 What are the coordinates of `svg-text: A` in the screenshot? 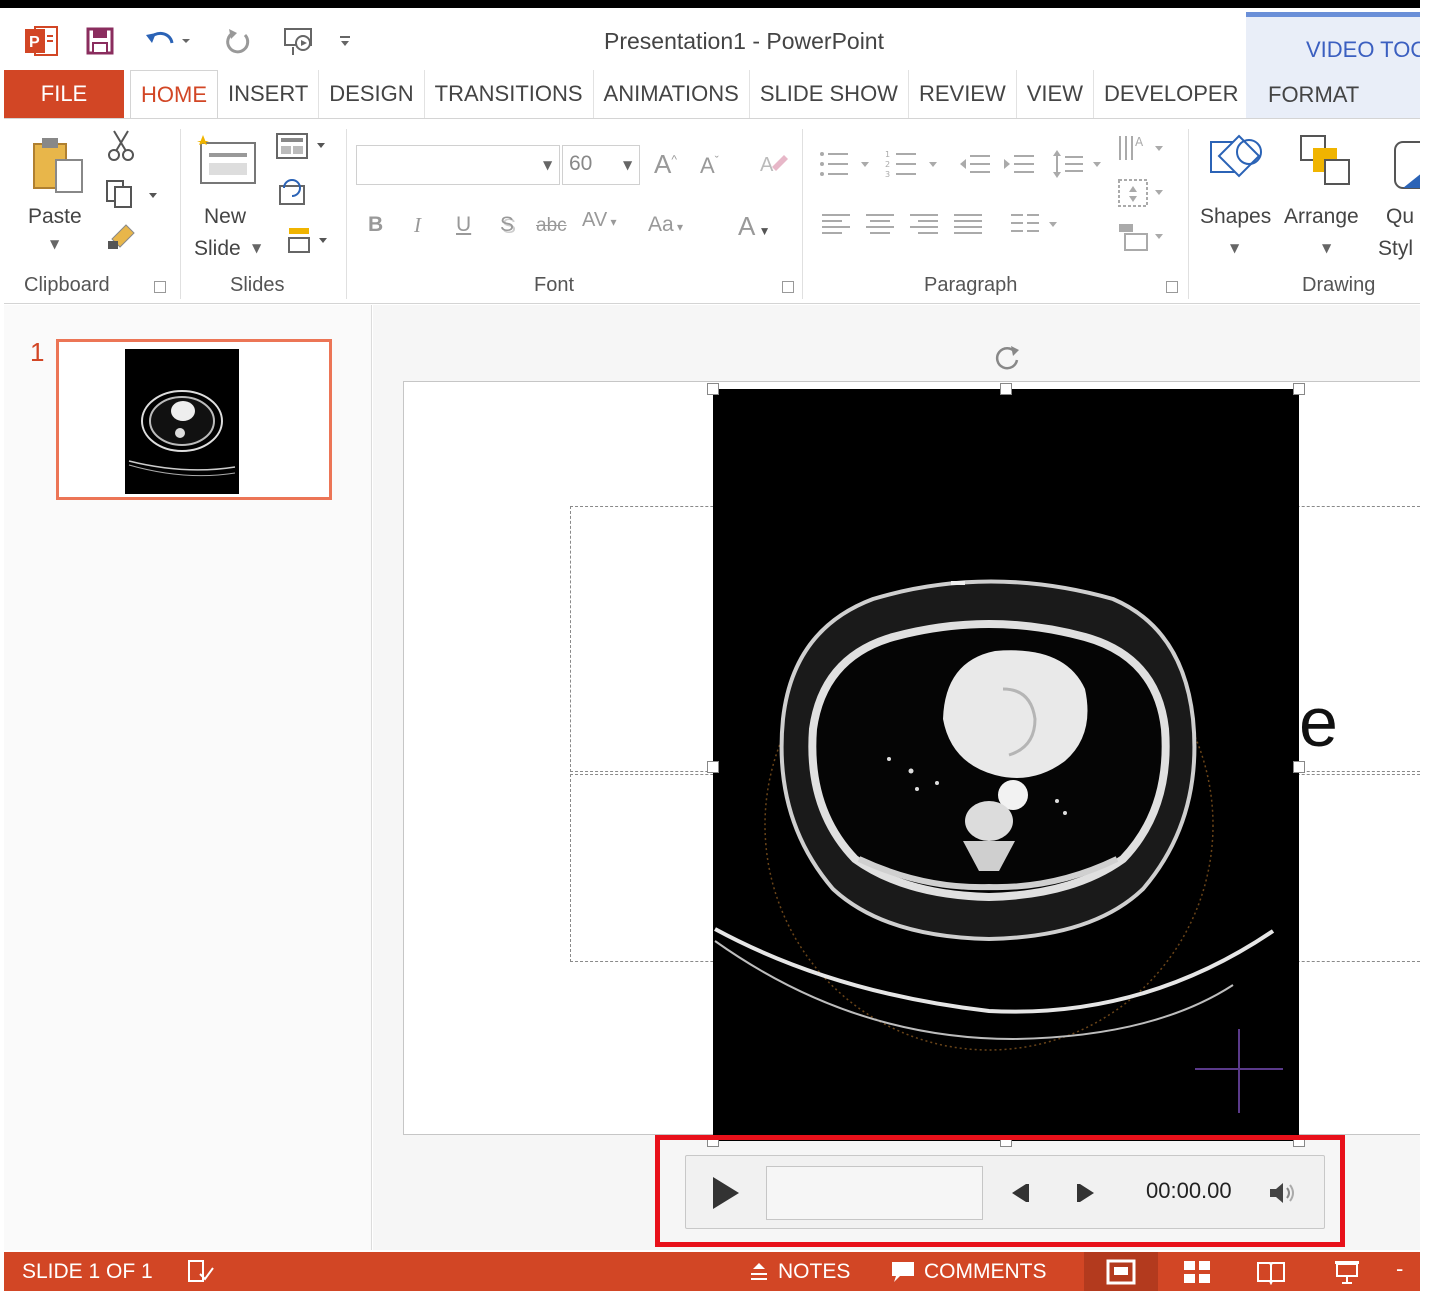 It's located at (767, 165).